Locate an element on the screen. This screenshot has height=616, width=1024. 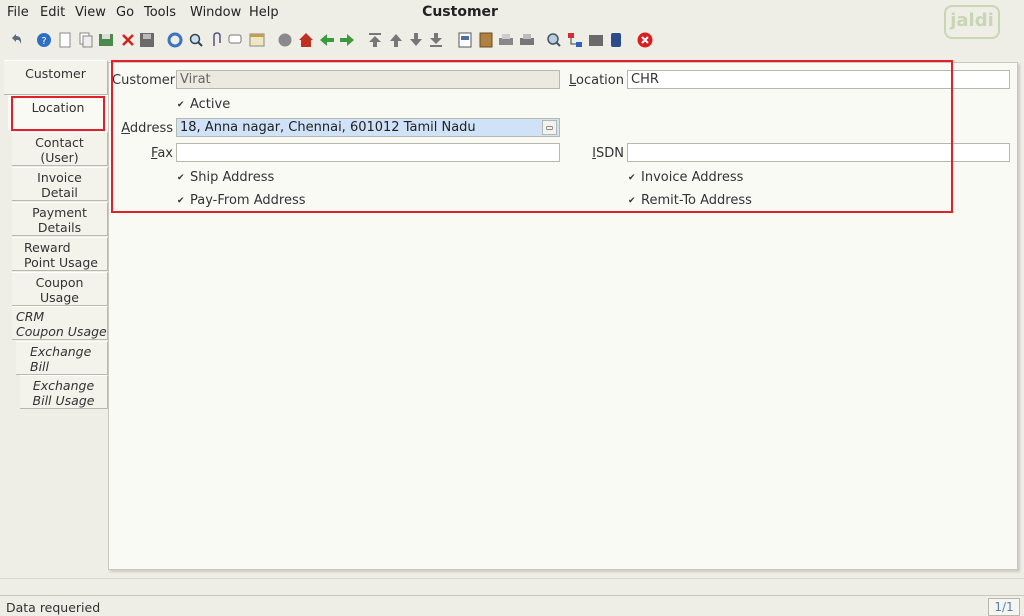
tab-label: Customer is located at coordinates (55, 73).